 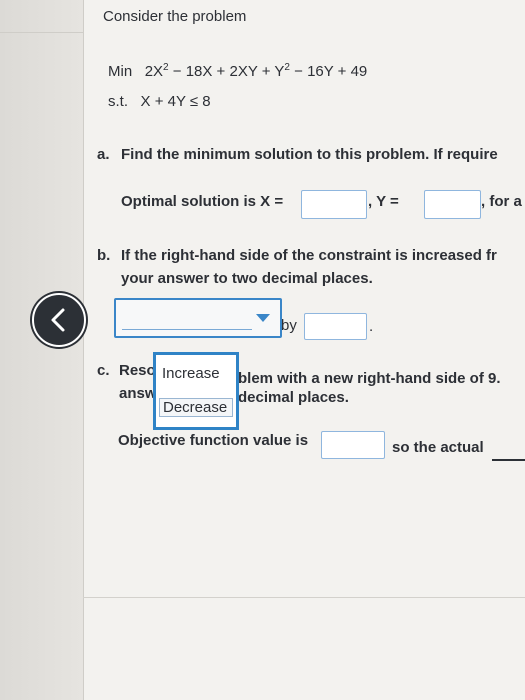 What do you see at coordinates (334, 204) in the screenshot?
I see `x-value-input` at bounding box center [334, 204].